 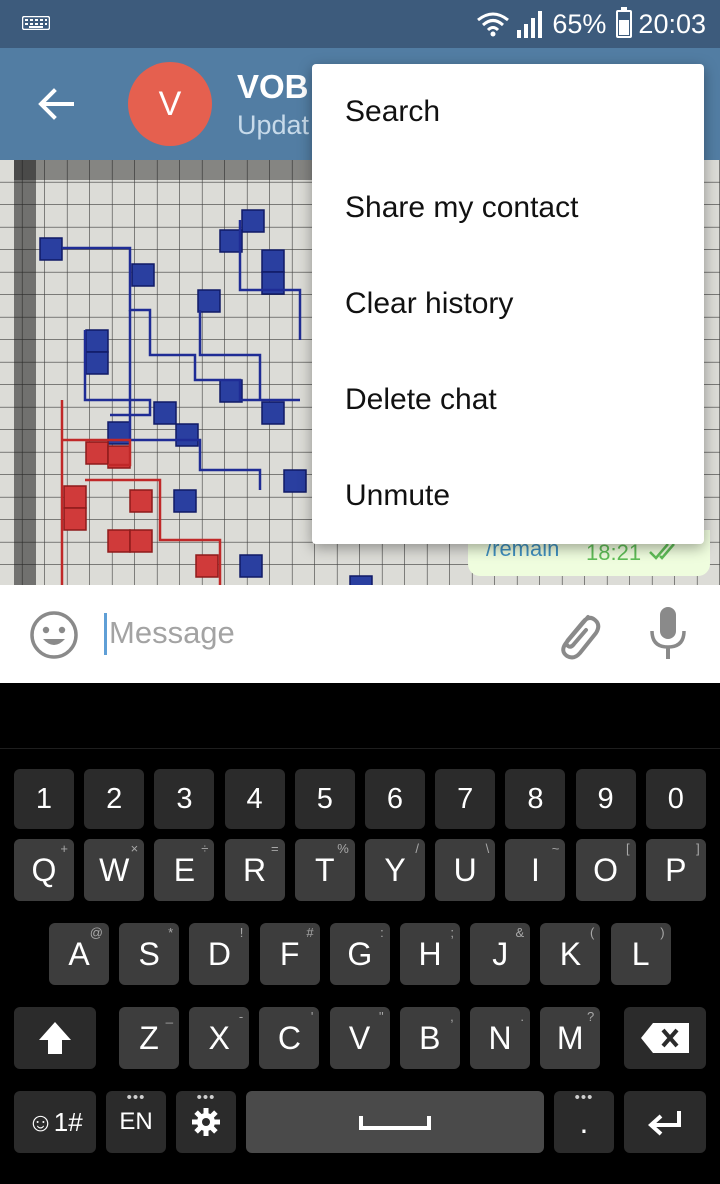 I want to click on key-2: 2, so click(x=114, y=799).